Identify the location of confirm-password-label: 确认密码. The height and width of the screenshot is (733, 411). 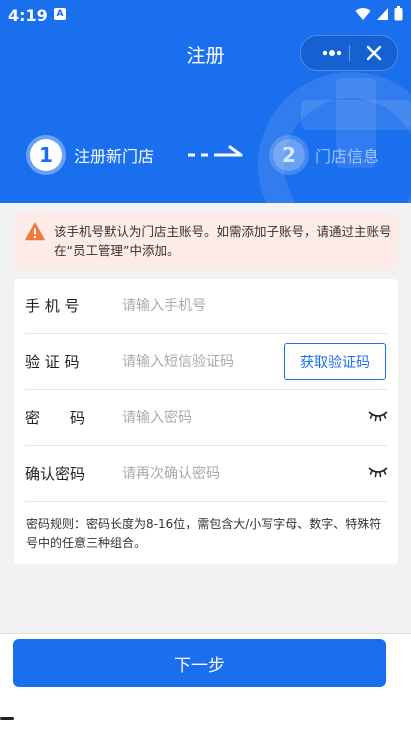
(55, 474).